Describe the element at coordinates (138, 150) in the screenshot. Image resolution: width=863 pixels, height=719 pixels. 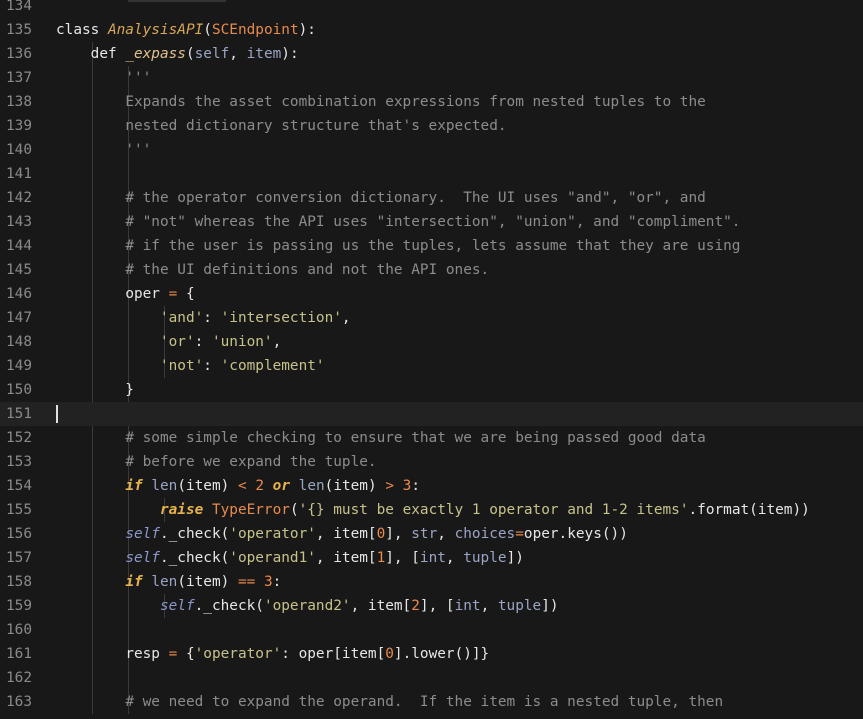
I see `code-token: '''` at that location.